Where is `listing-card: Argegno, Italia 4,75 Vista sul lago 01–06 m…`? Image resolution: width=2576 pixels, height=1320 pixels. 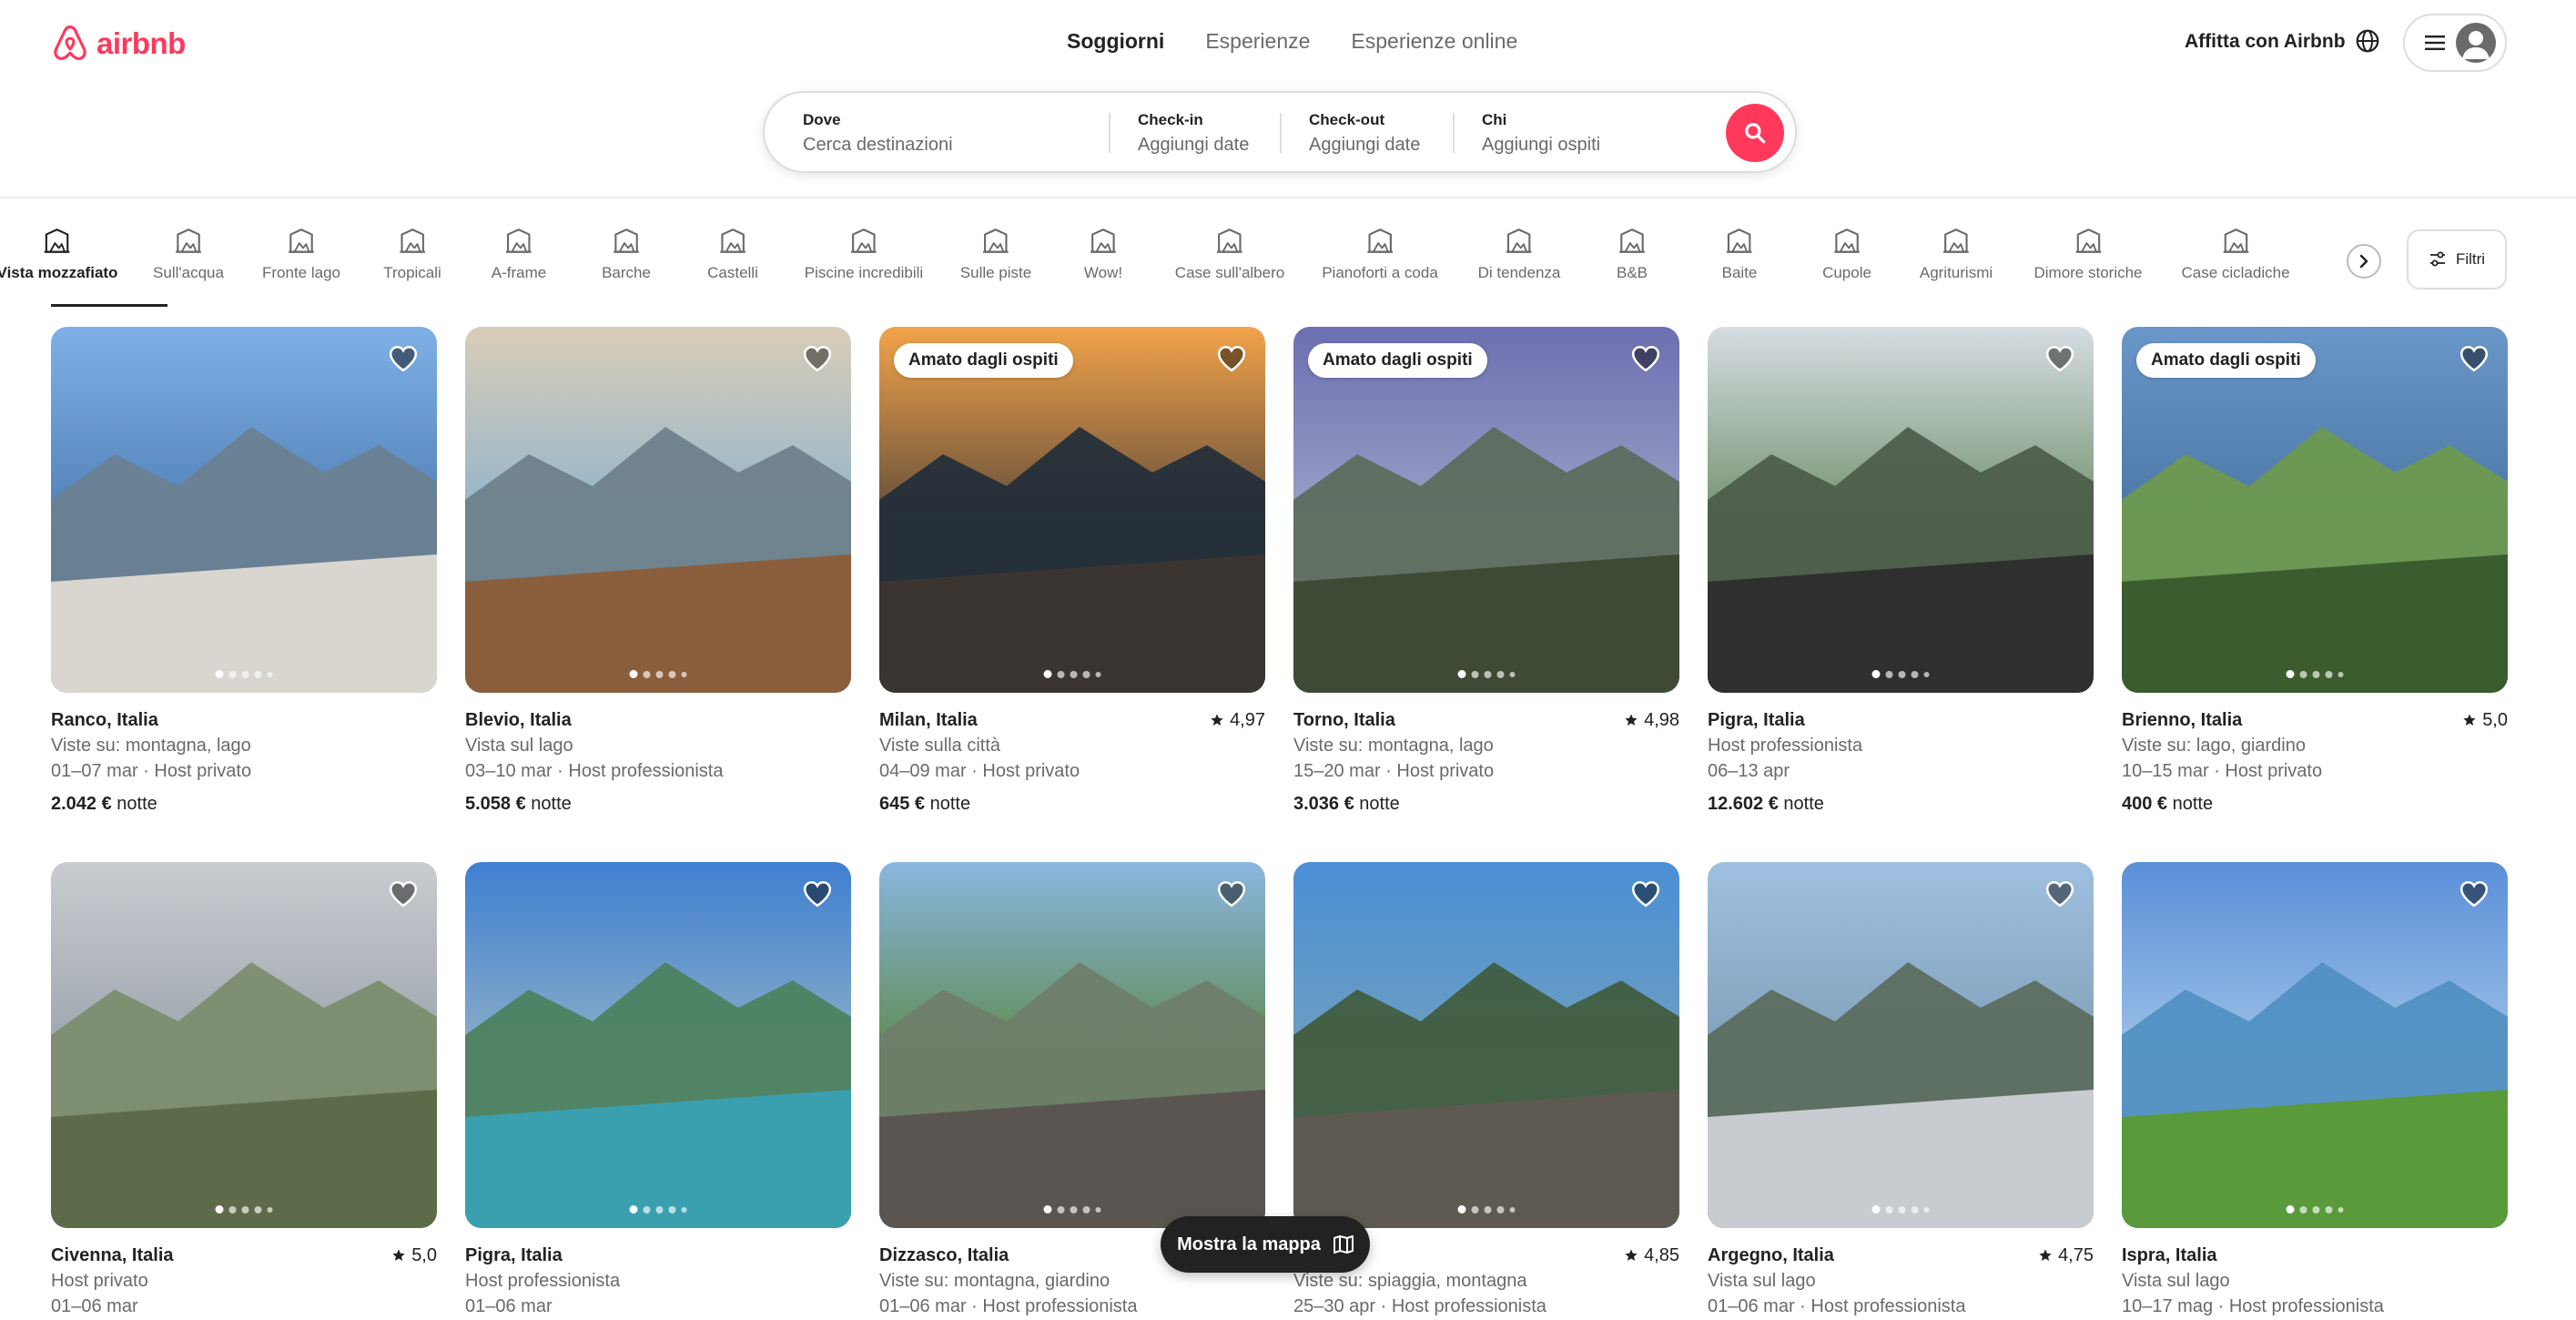 listing-card: Argegno, Italia 4,75 Vista sul lago 01–06 m… is located at coordinates (1901, 1090).